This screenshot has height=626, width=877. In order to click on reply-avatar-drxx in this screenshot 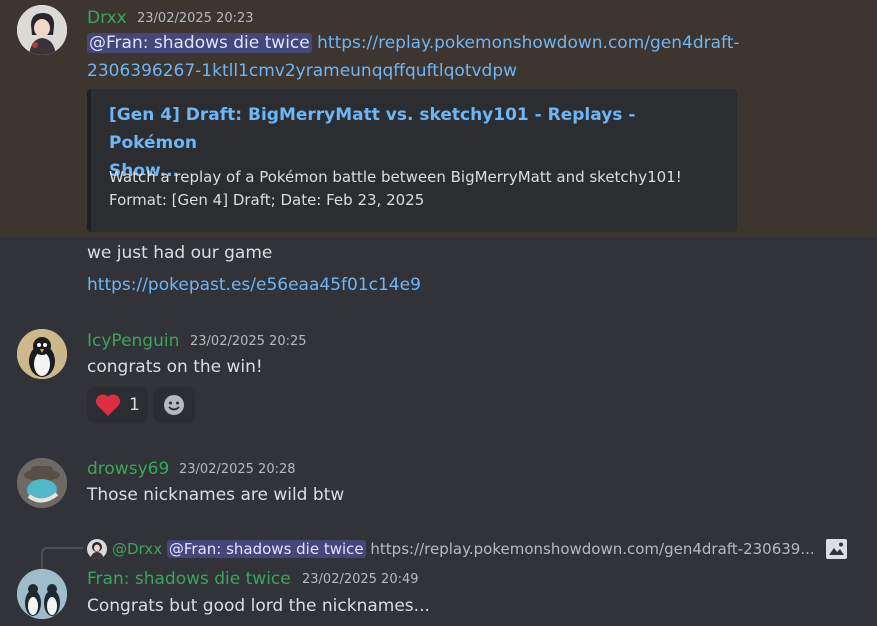, I will do `click(97, 549)`.